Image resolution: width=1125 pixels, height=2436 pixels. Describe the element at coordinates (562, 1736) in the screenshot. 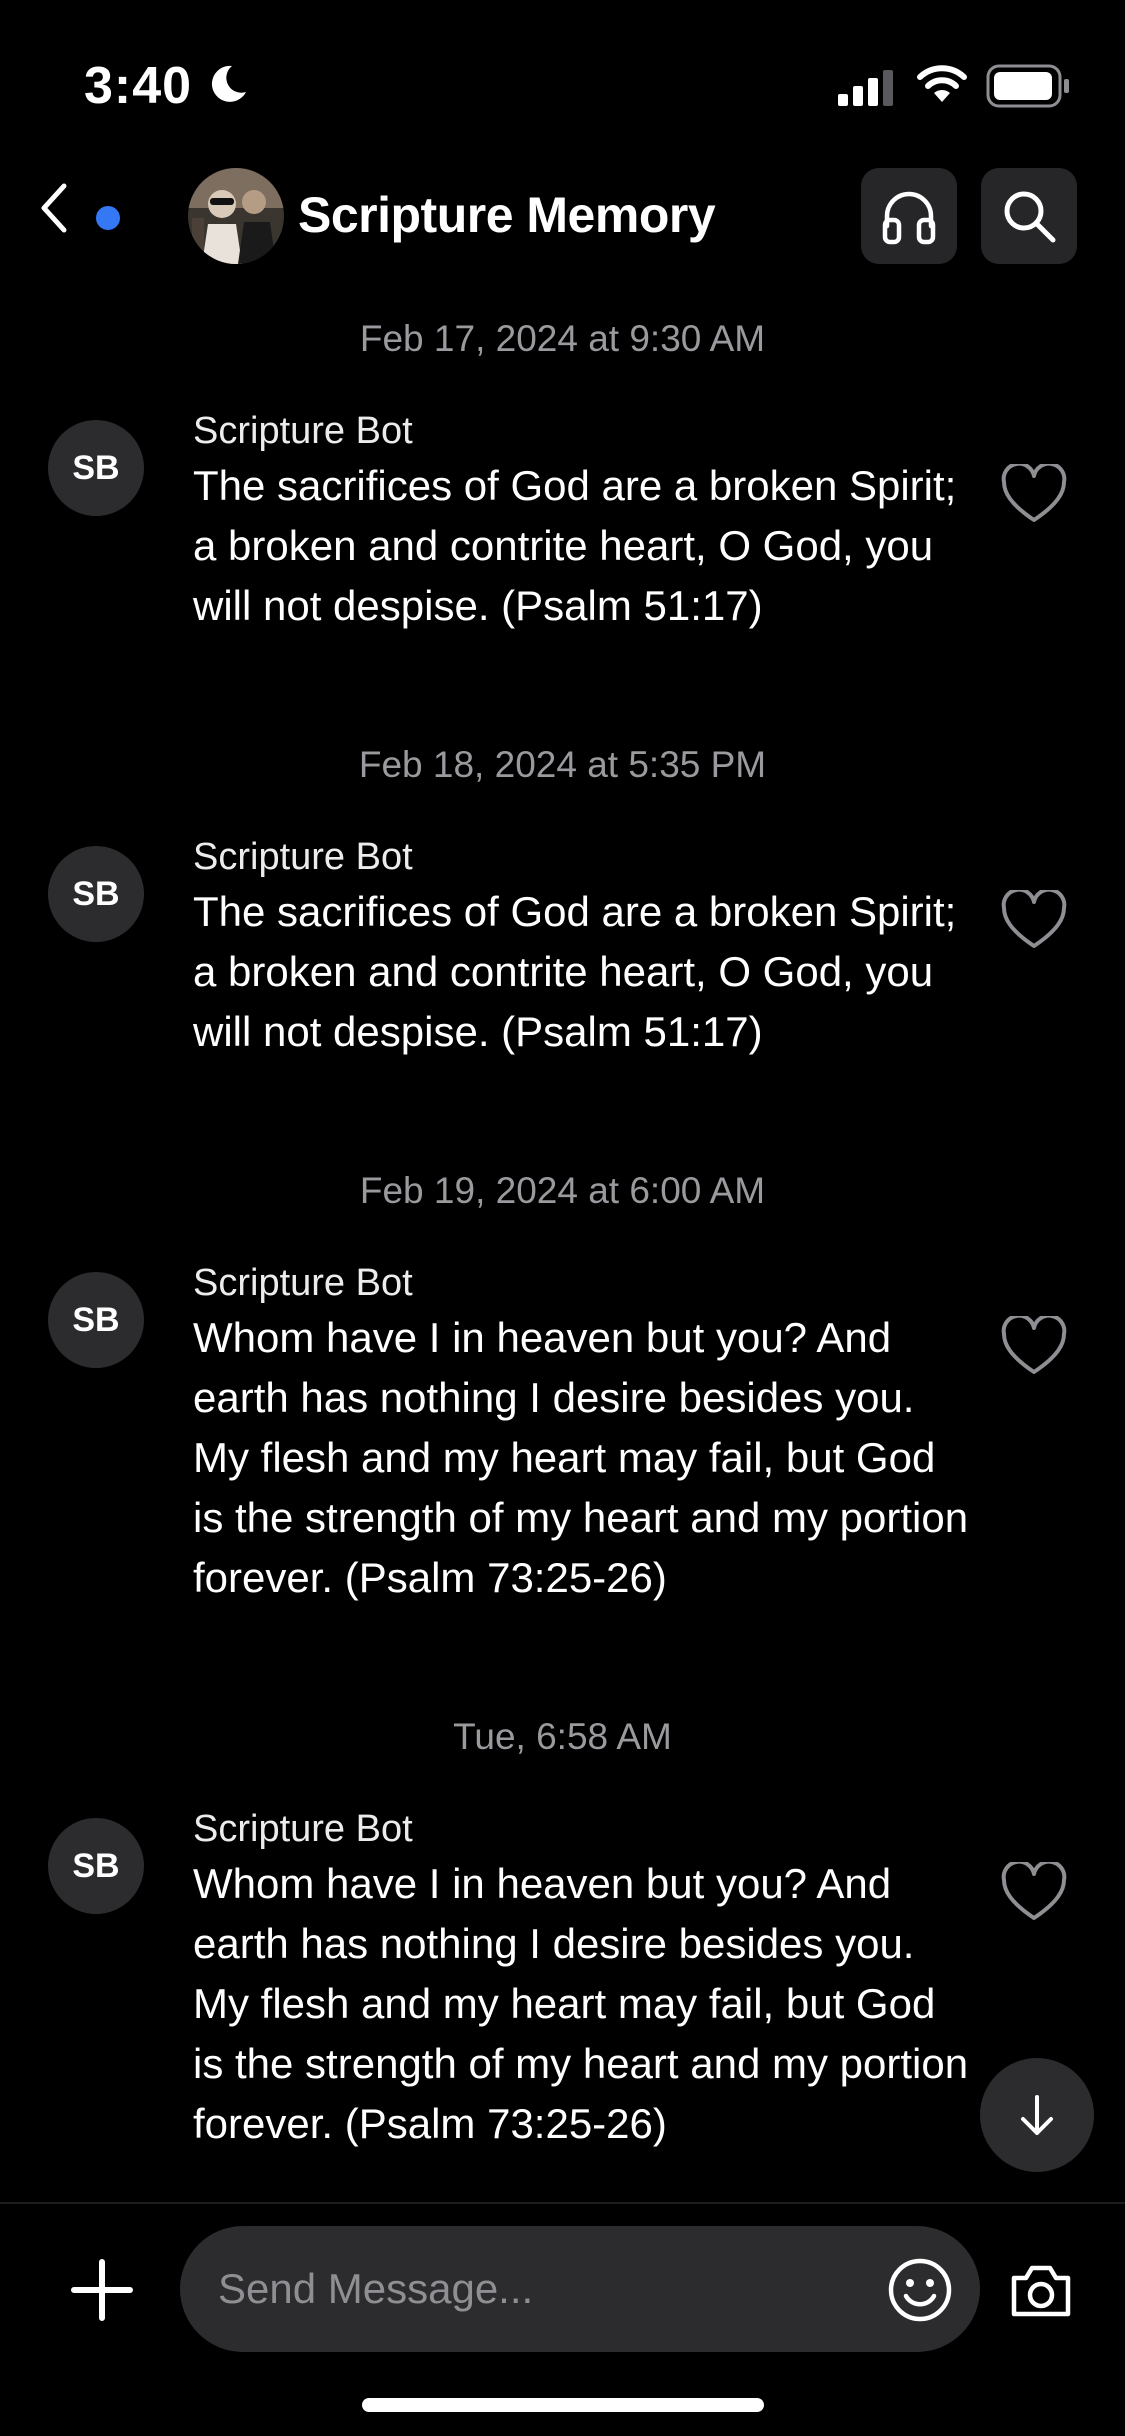

I see `message-timestamp: Tue, 6:58 AM` at that location.